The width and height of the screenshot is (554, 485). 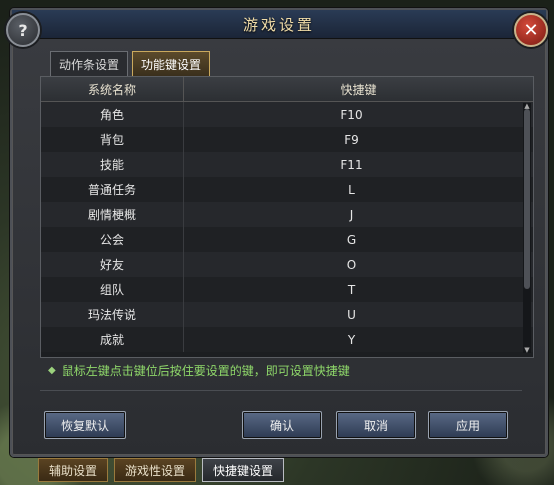 What do you see at coordinates (527, 199) in the screenshot?
I see `scroll-thumb` at bounding box center [527, 199].